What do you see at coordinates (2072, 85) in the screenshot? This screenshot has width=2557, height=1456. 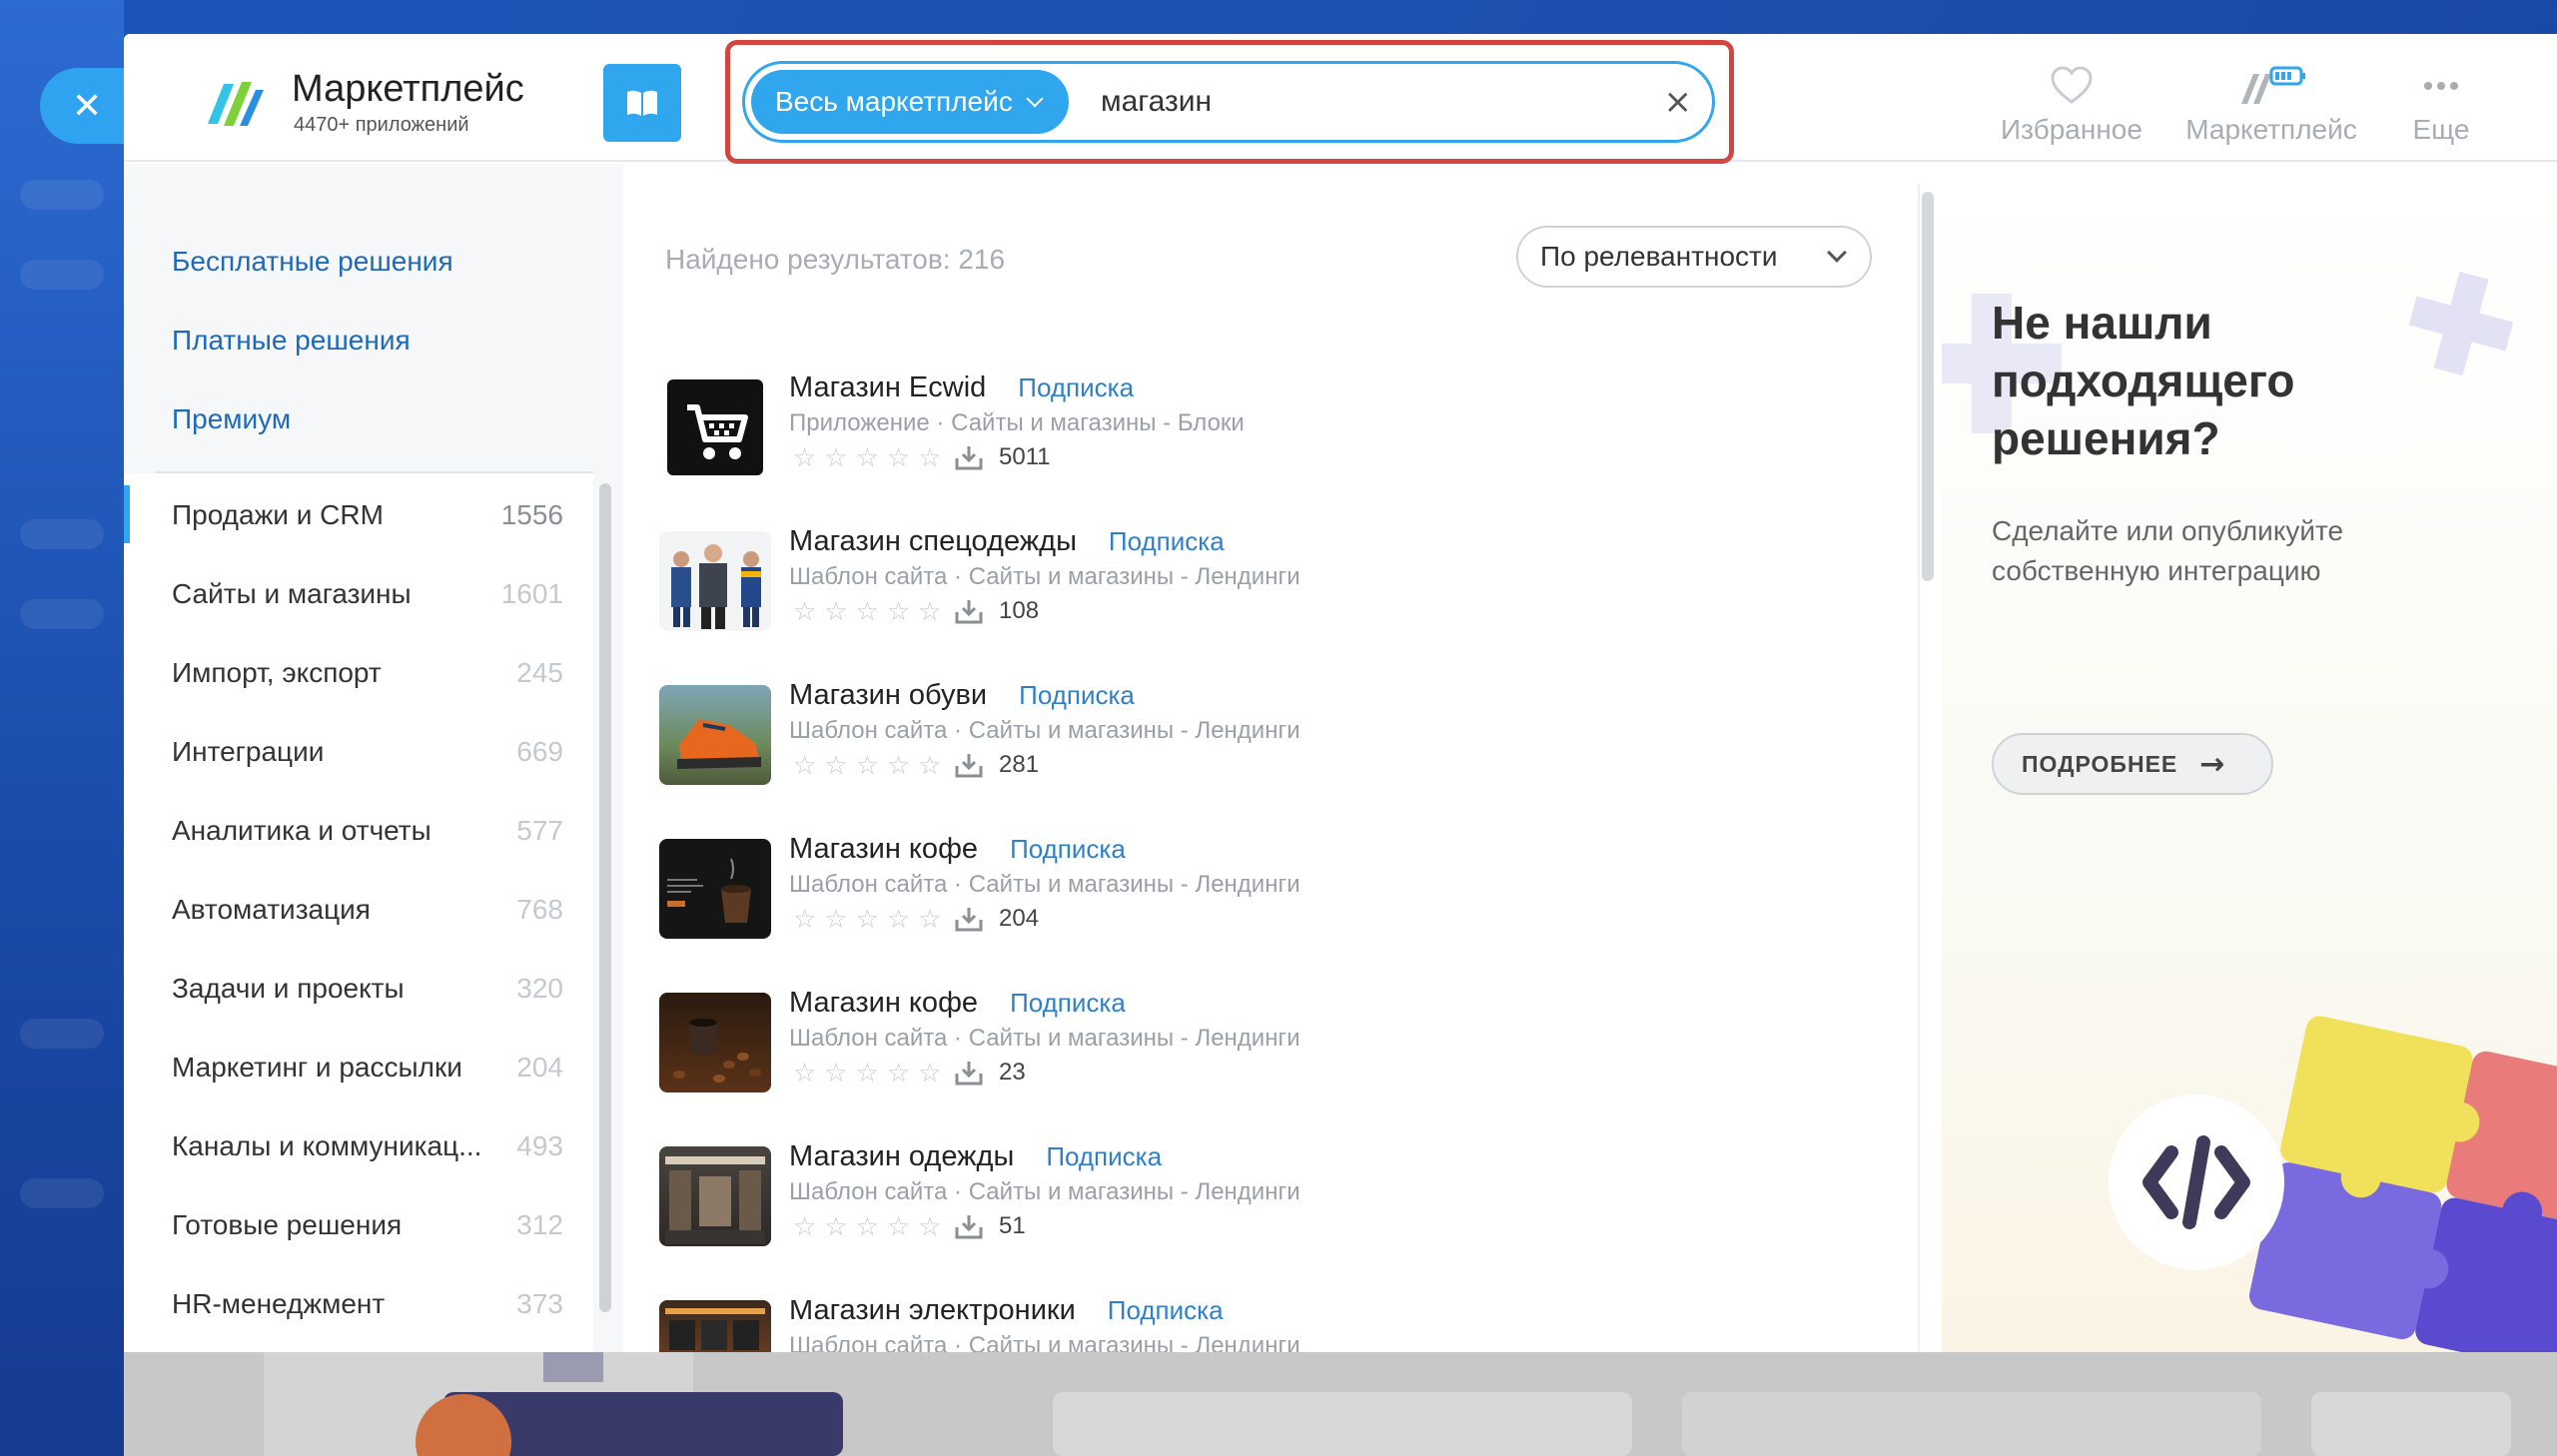 I see `heart-icon` at bounding box center [2072, 85].